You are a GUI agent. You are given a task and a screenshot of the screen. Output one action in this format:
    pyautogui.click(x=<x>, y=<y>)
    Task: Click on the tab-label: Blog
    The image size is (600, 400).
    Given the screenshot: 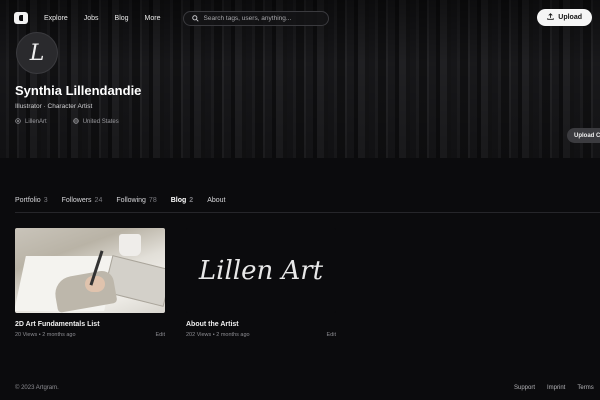 What is the action you would take?
    pyautogui.click(x=178, y=200)
    